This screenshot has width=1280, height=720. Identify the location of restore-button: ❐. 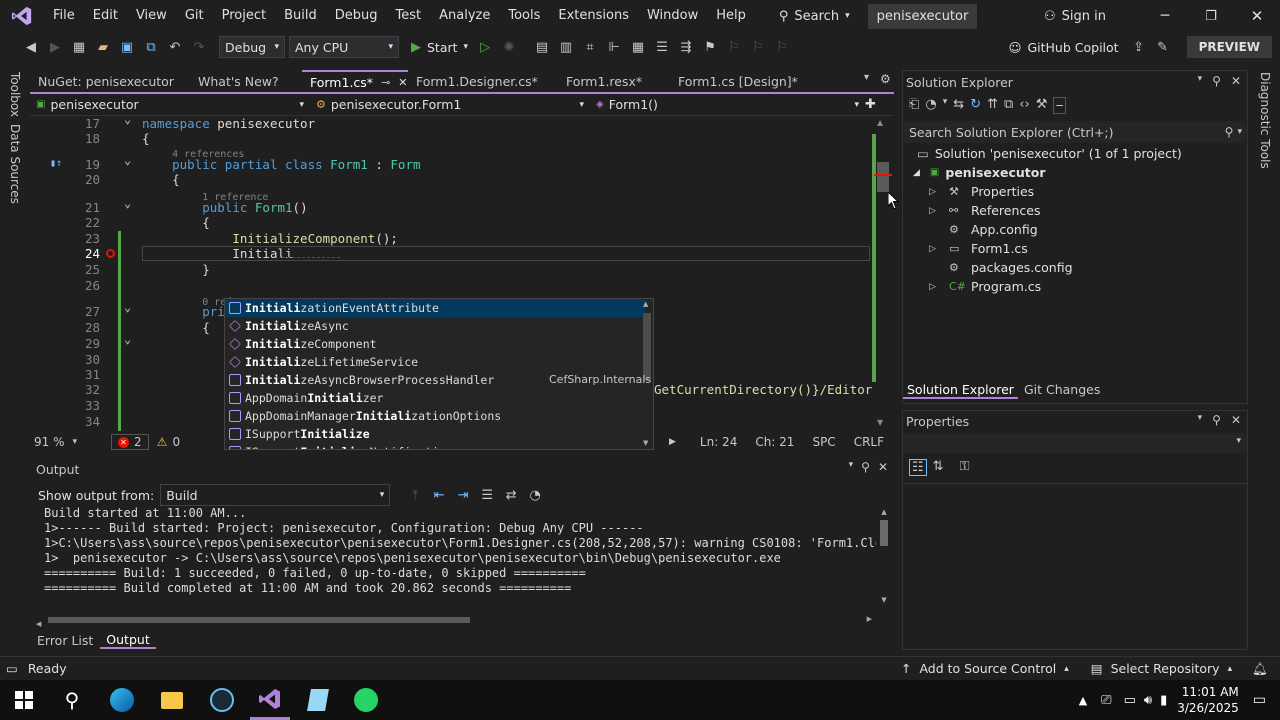
(1211, 16).